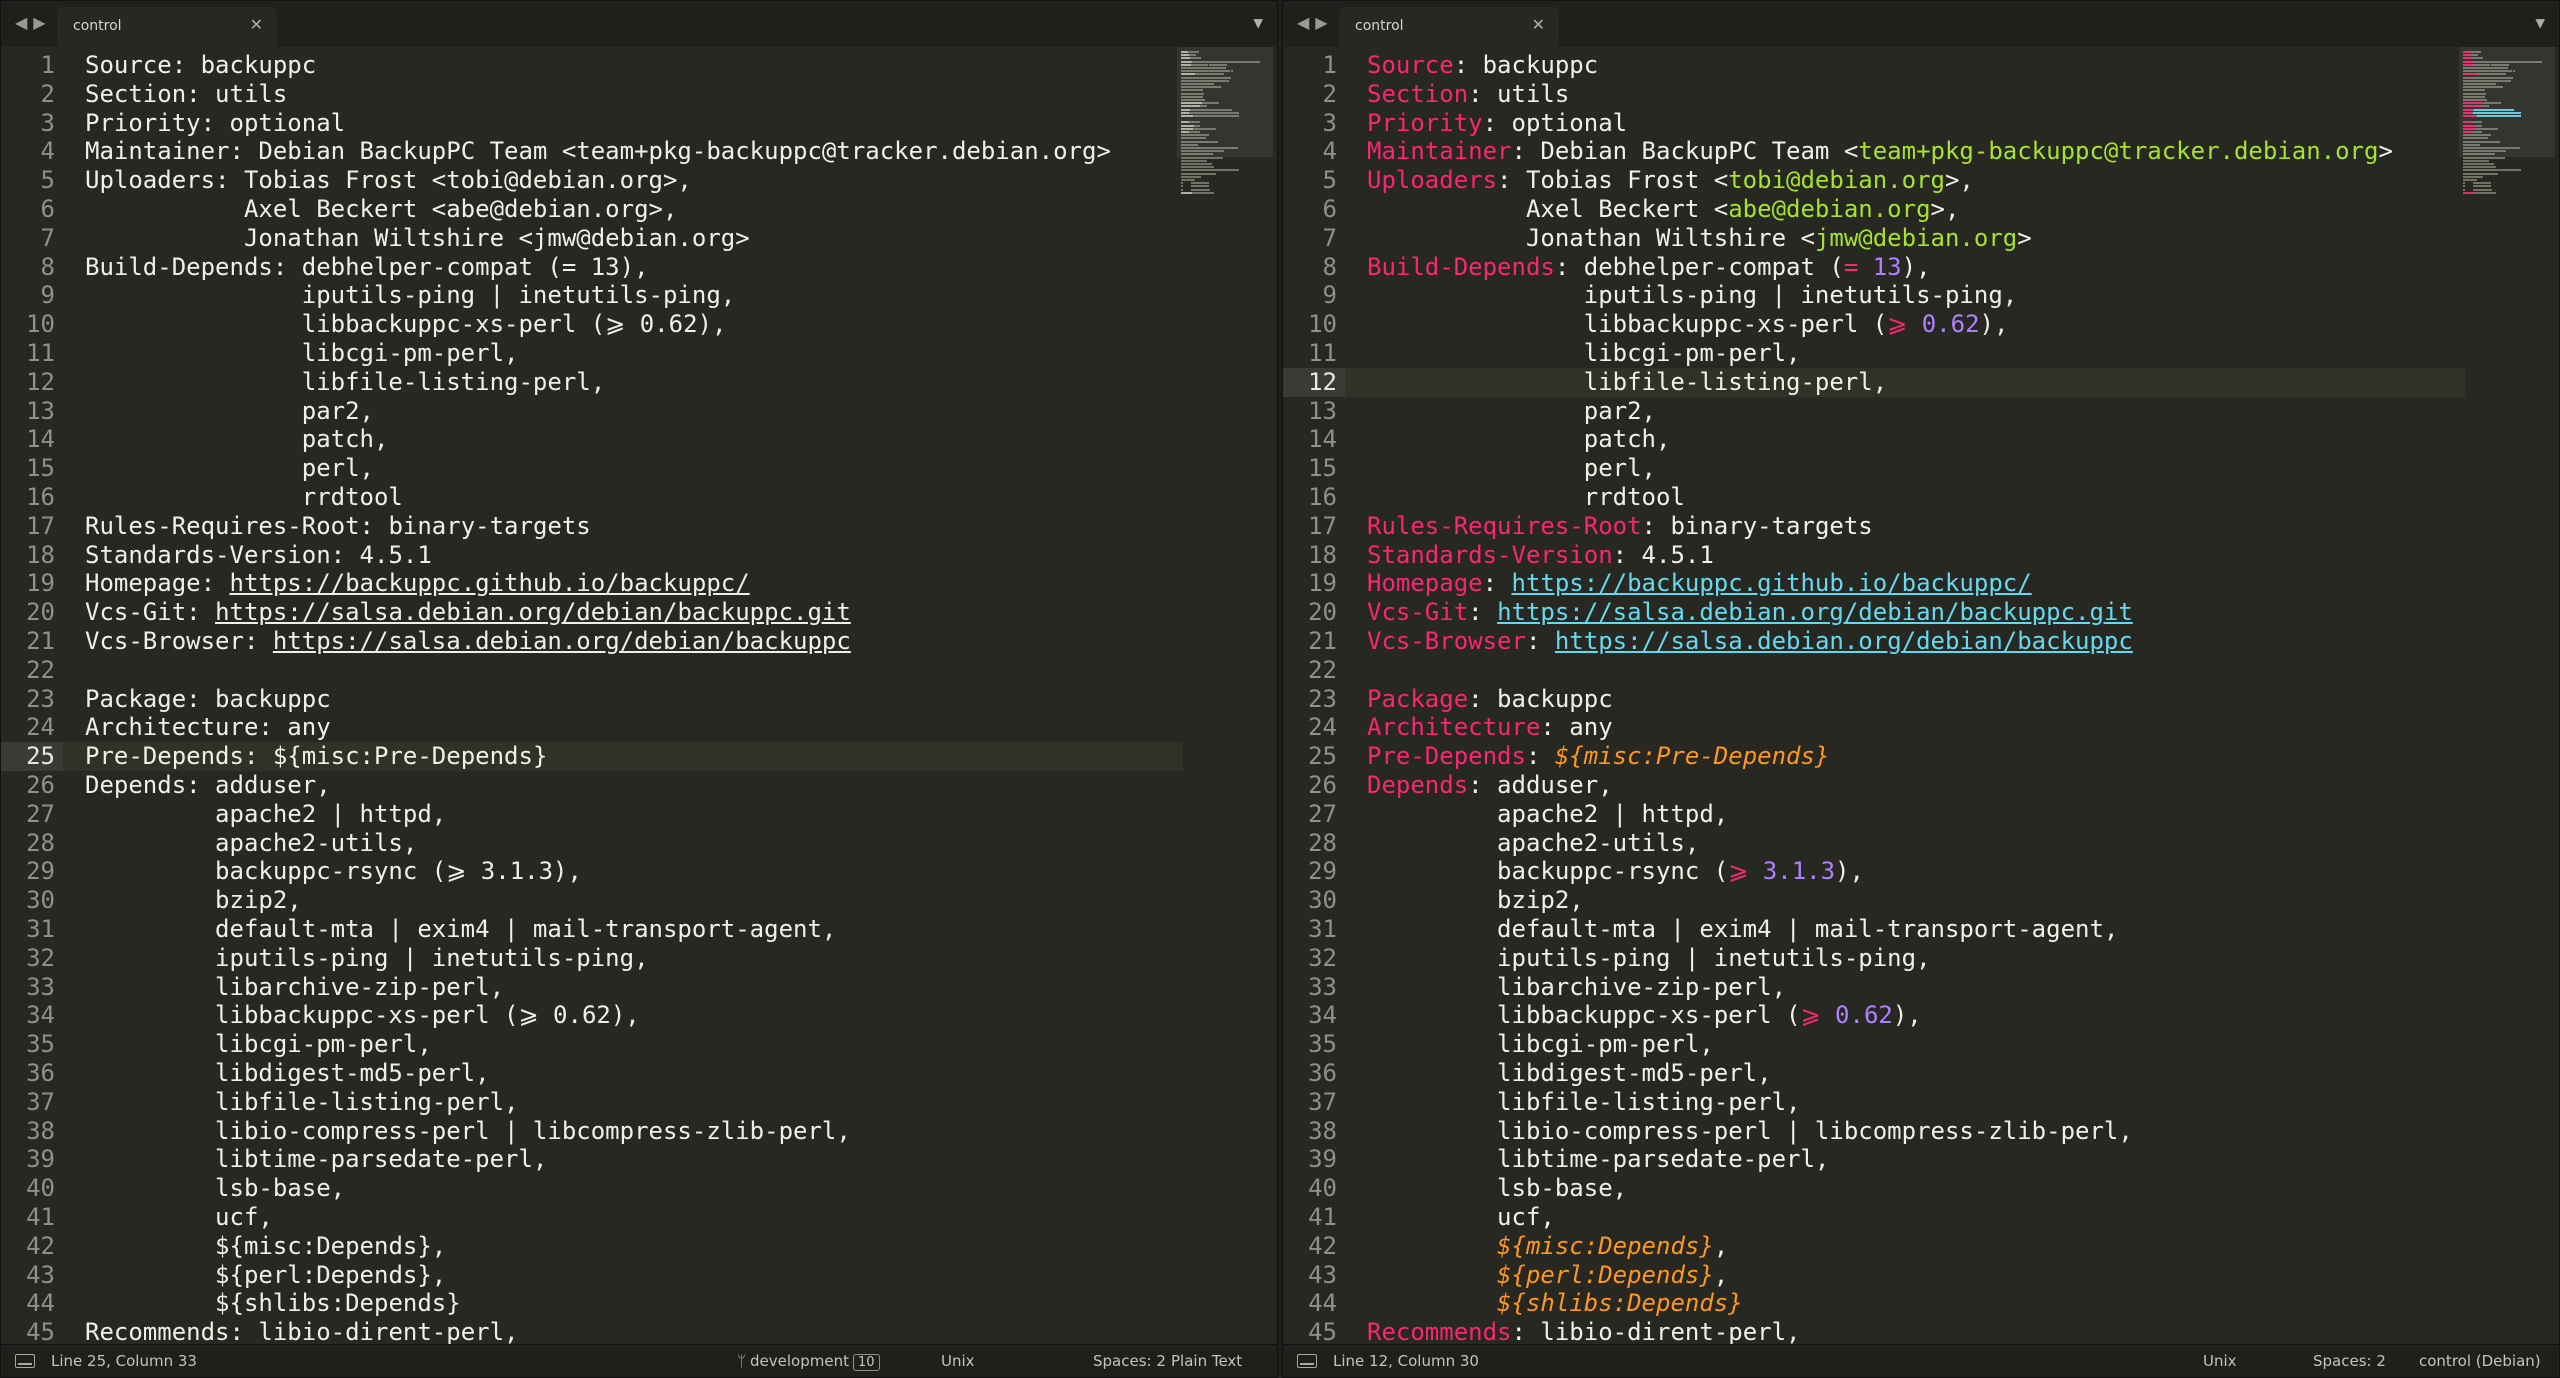  Describe the element at coordinates (1490, 699) in the screenshot. I see `code-line: Package: backuppc` at that location.